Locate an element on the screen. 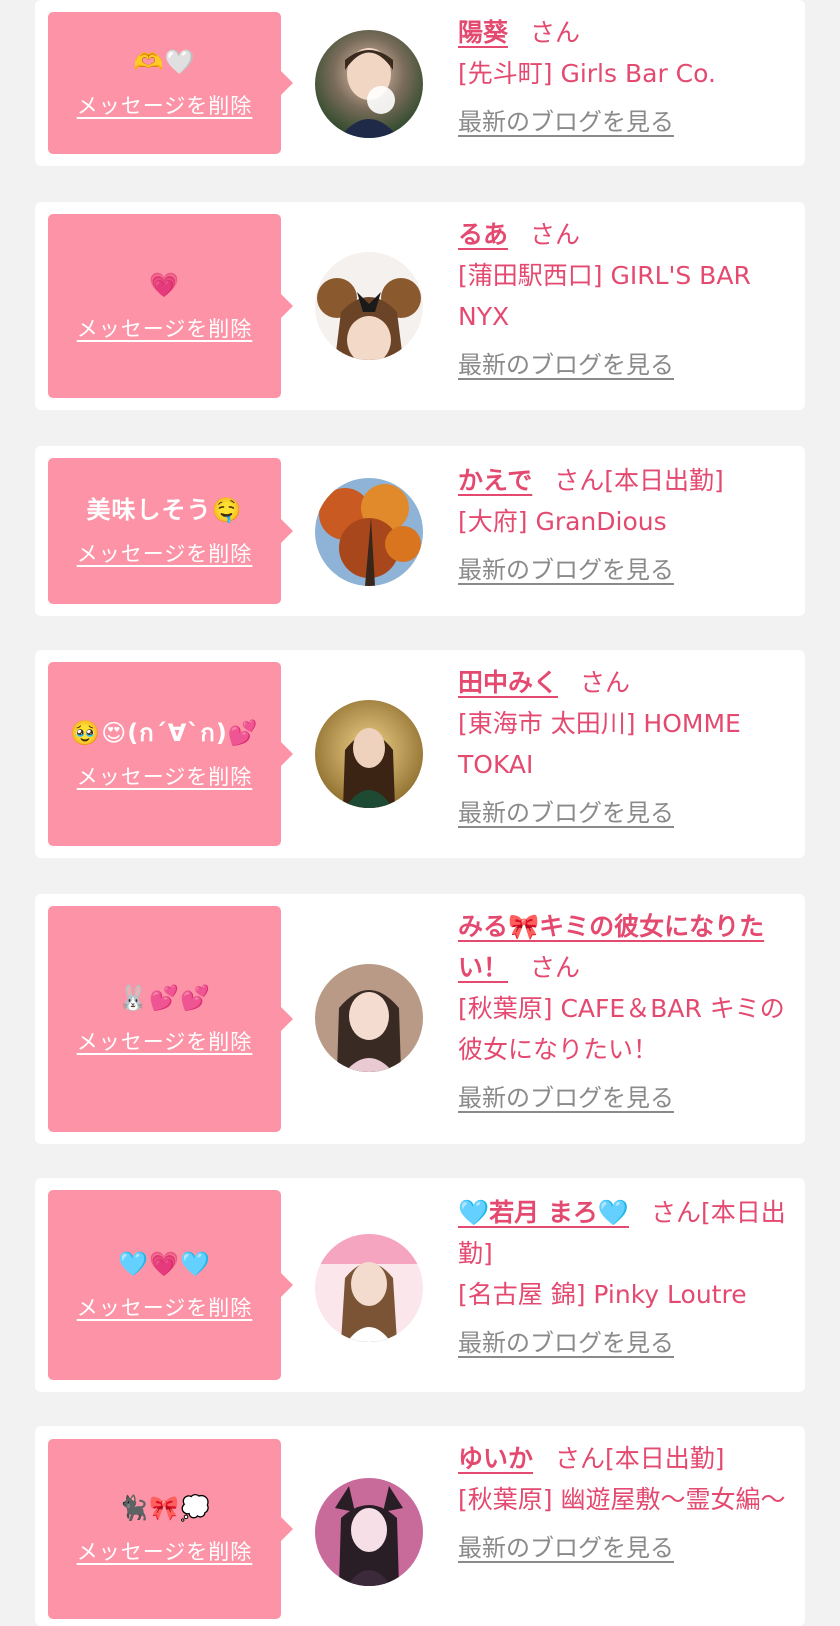 This screenshot has height=1626, width=840. shop-name: [蒲田駅西口] GIRL'S BAR NYX is located at coordinates (604, 296).